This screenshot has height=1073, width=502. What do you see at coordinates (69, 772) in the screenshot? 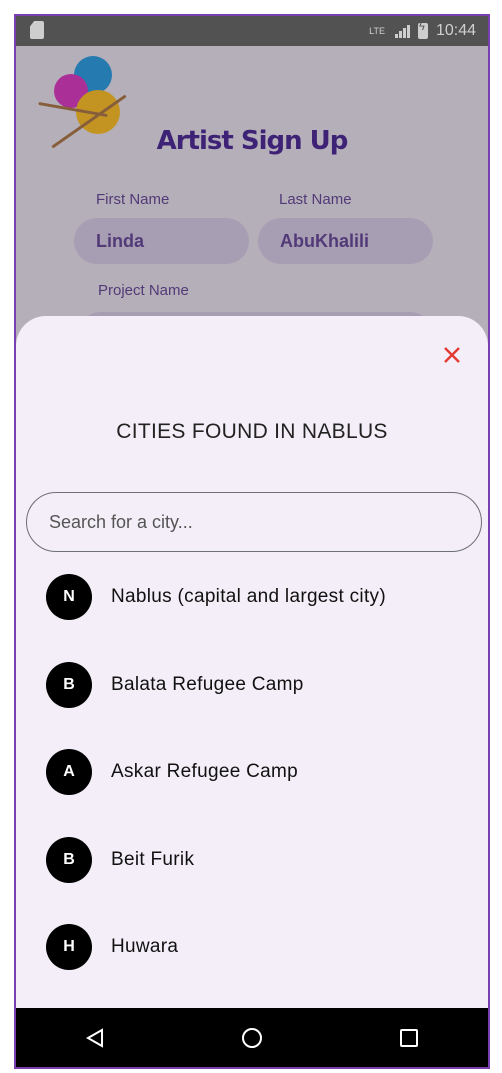
I see `city-initial-avatar: A` at bounding box center [69, 772].